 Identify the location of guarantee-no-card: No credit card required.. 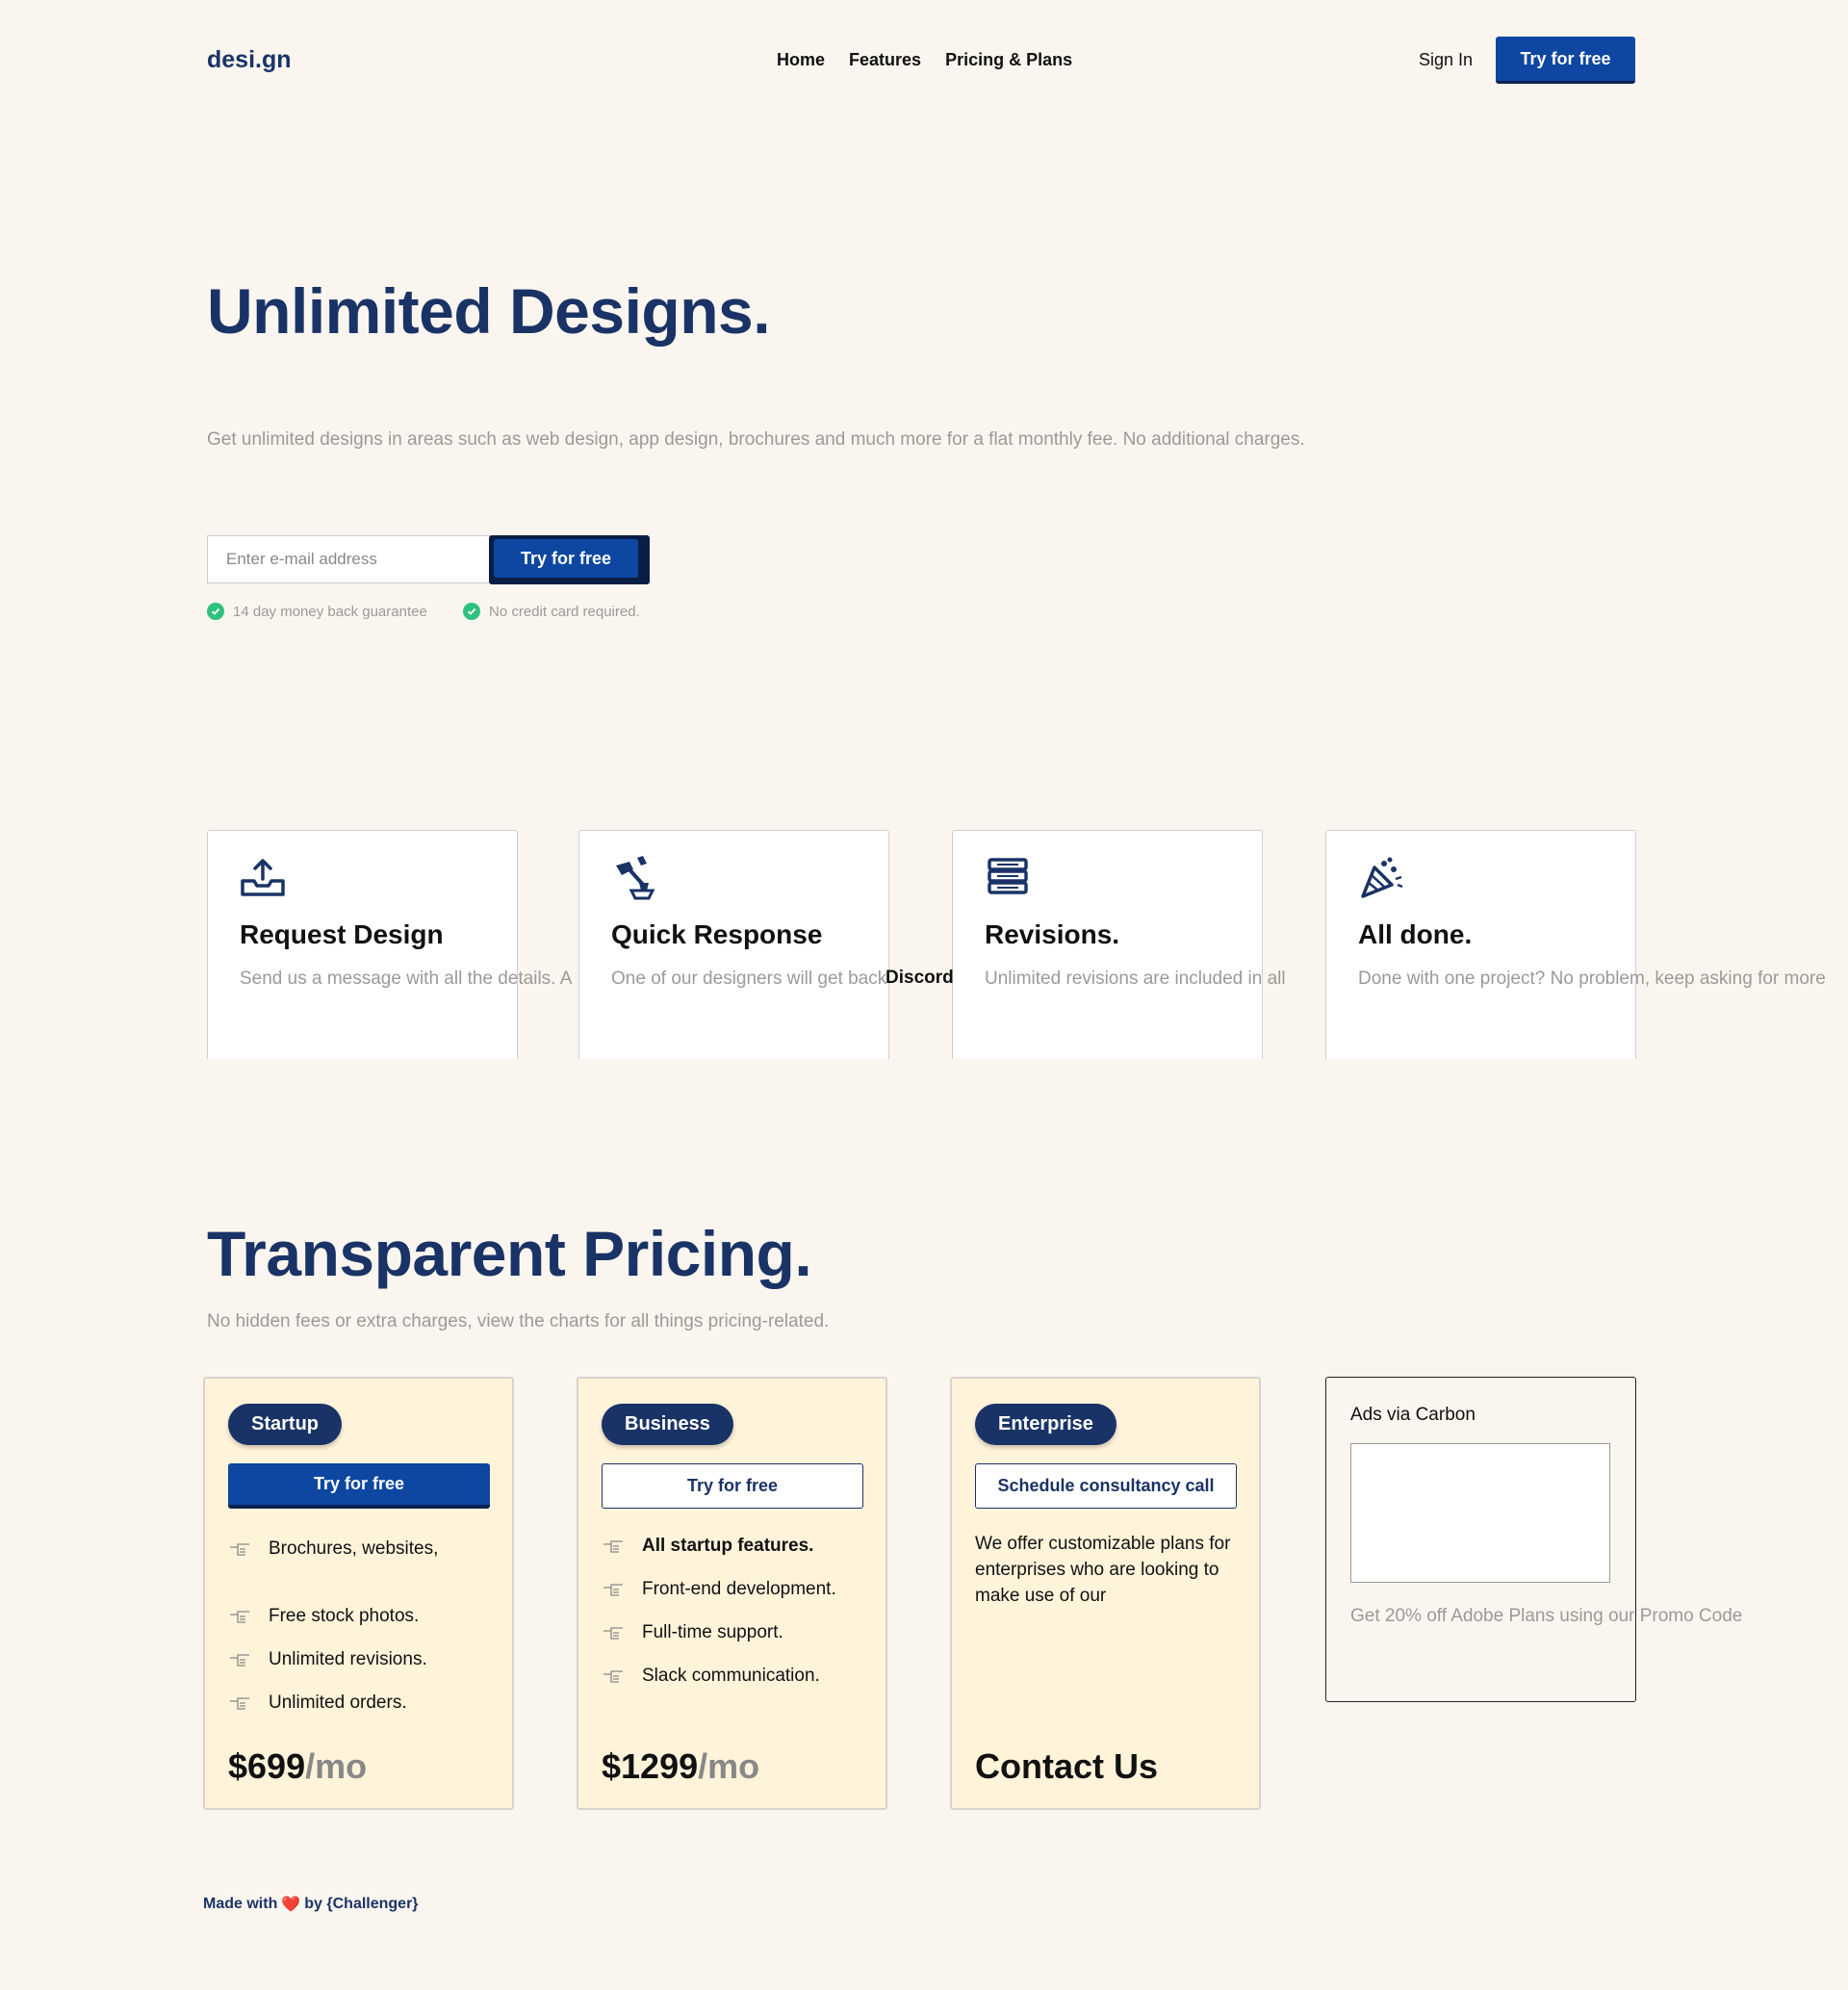
(551, 611).